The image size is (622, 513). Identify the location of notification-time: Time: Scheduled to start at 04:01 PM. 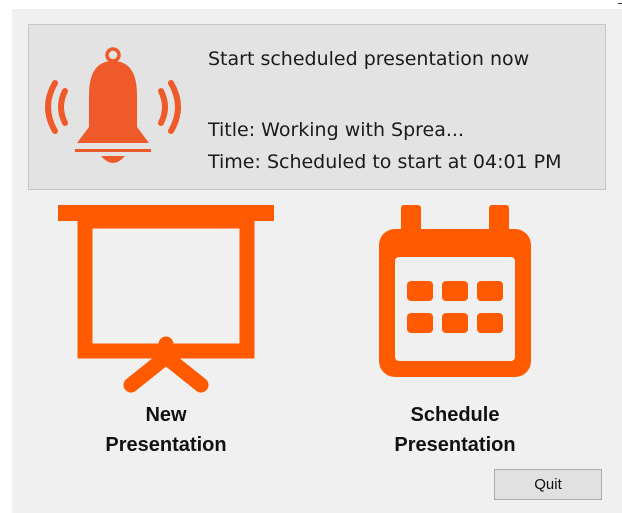
(385, 162).